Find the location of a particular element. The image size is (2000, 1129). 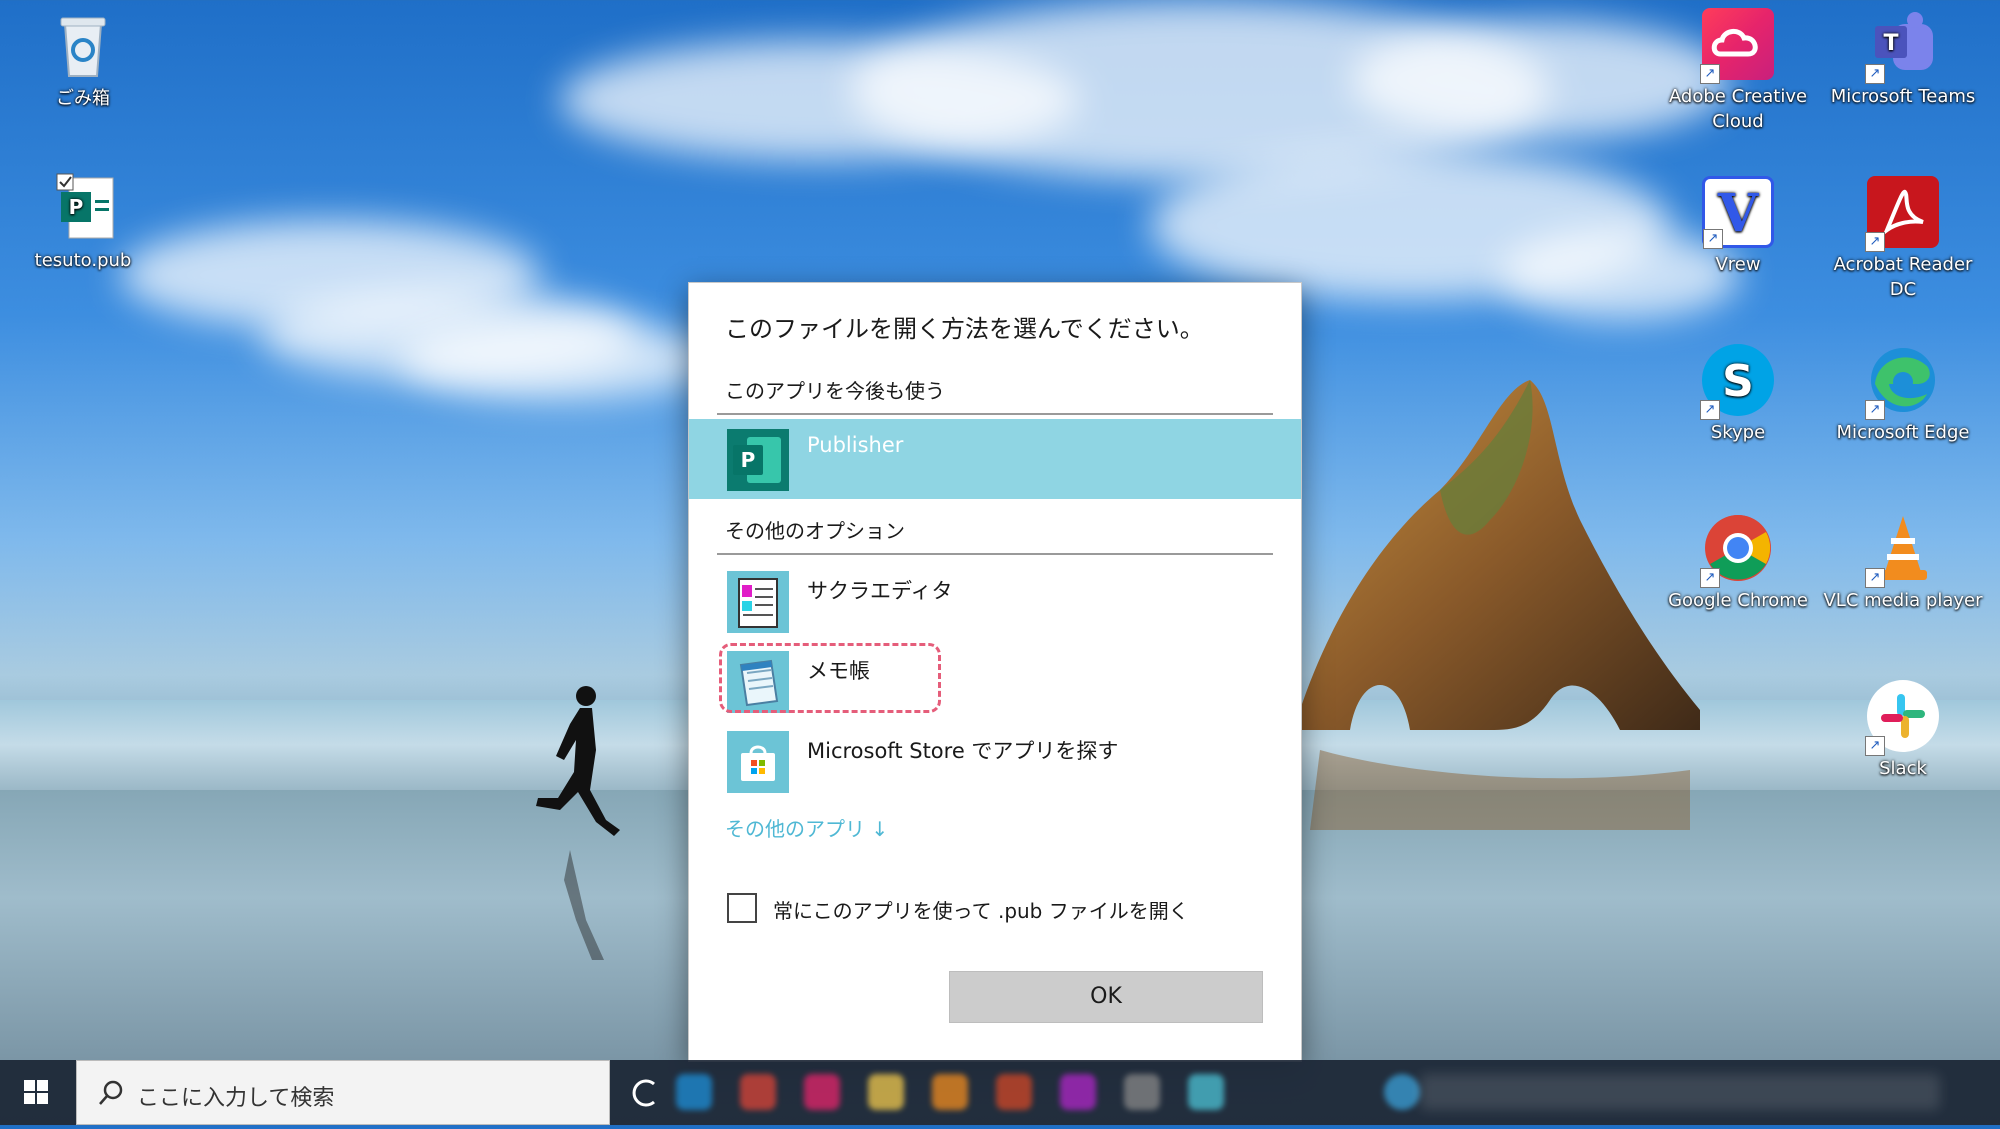

skype-icon: S ↗ is located at coordinates (1737, 382).